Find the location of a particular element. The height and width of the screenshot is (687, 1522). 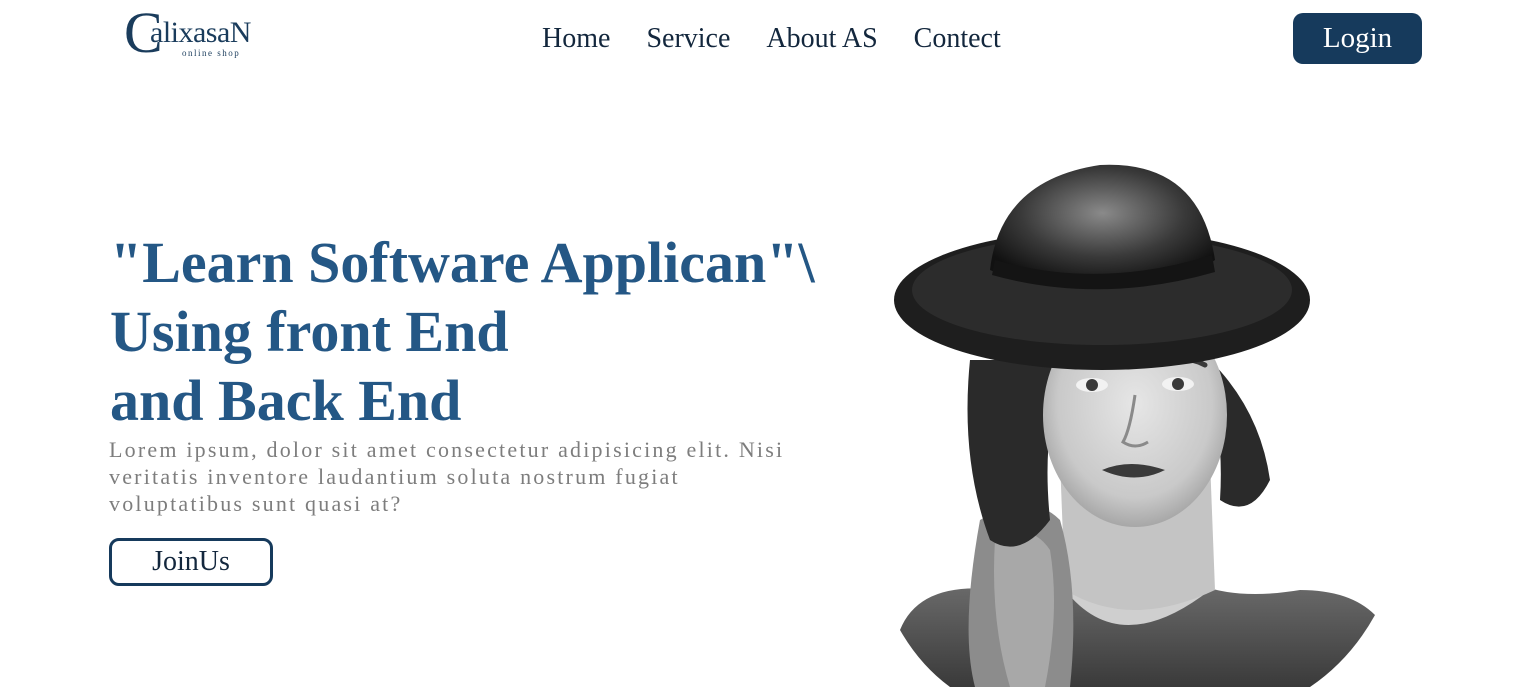

hero-title-line: "Learn Software Applican"\ is located at coordinates (462, 262).